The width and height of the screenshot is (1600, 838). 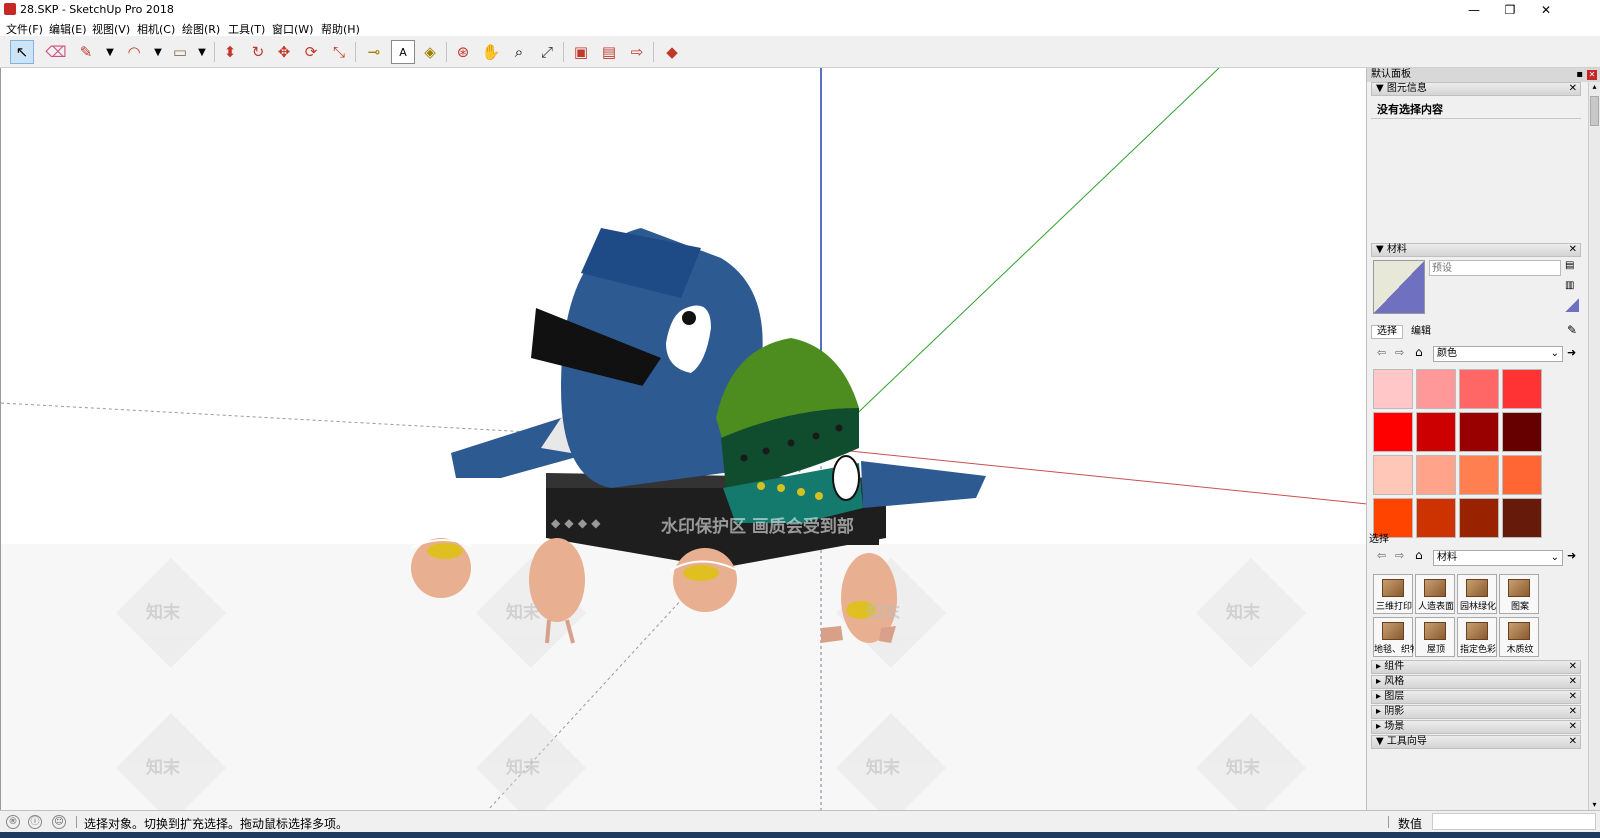 I want to click on instructor-tray-header: ▼ 工具向导 ✕, so click(x=1476, y=742).